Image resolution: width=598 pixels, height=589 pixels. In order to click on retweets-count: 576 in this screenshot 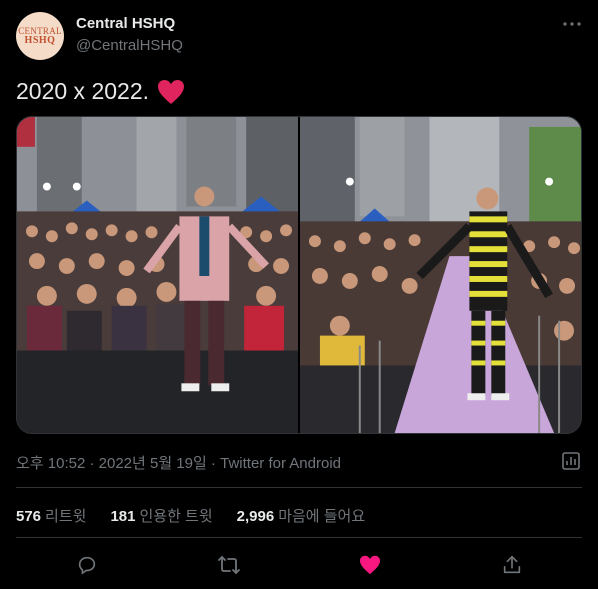, I will do `click(29, 516)`.